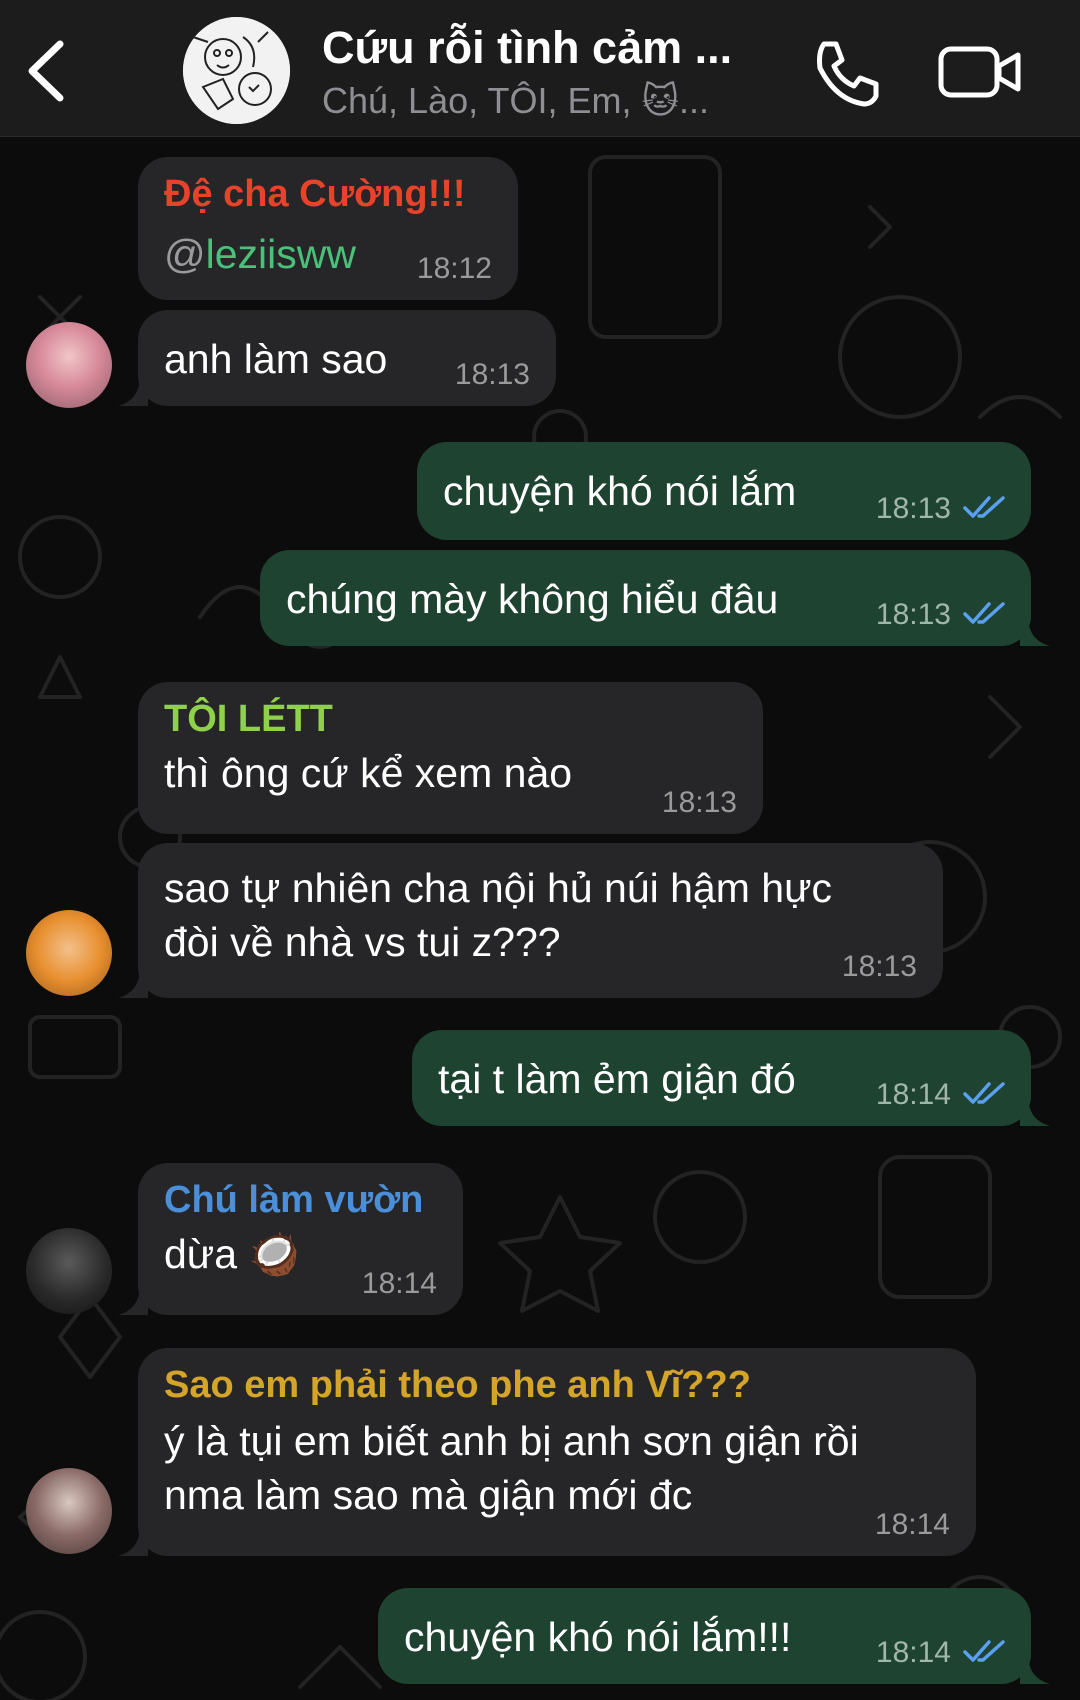  What do you see at coordinates (328, 228) in the screenshot?
I see `message-bubble: Đệ cha Cường!!! @leziisww 18:12` at bounding box center [328, 228].